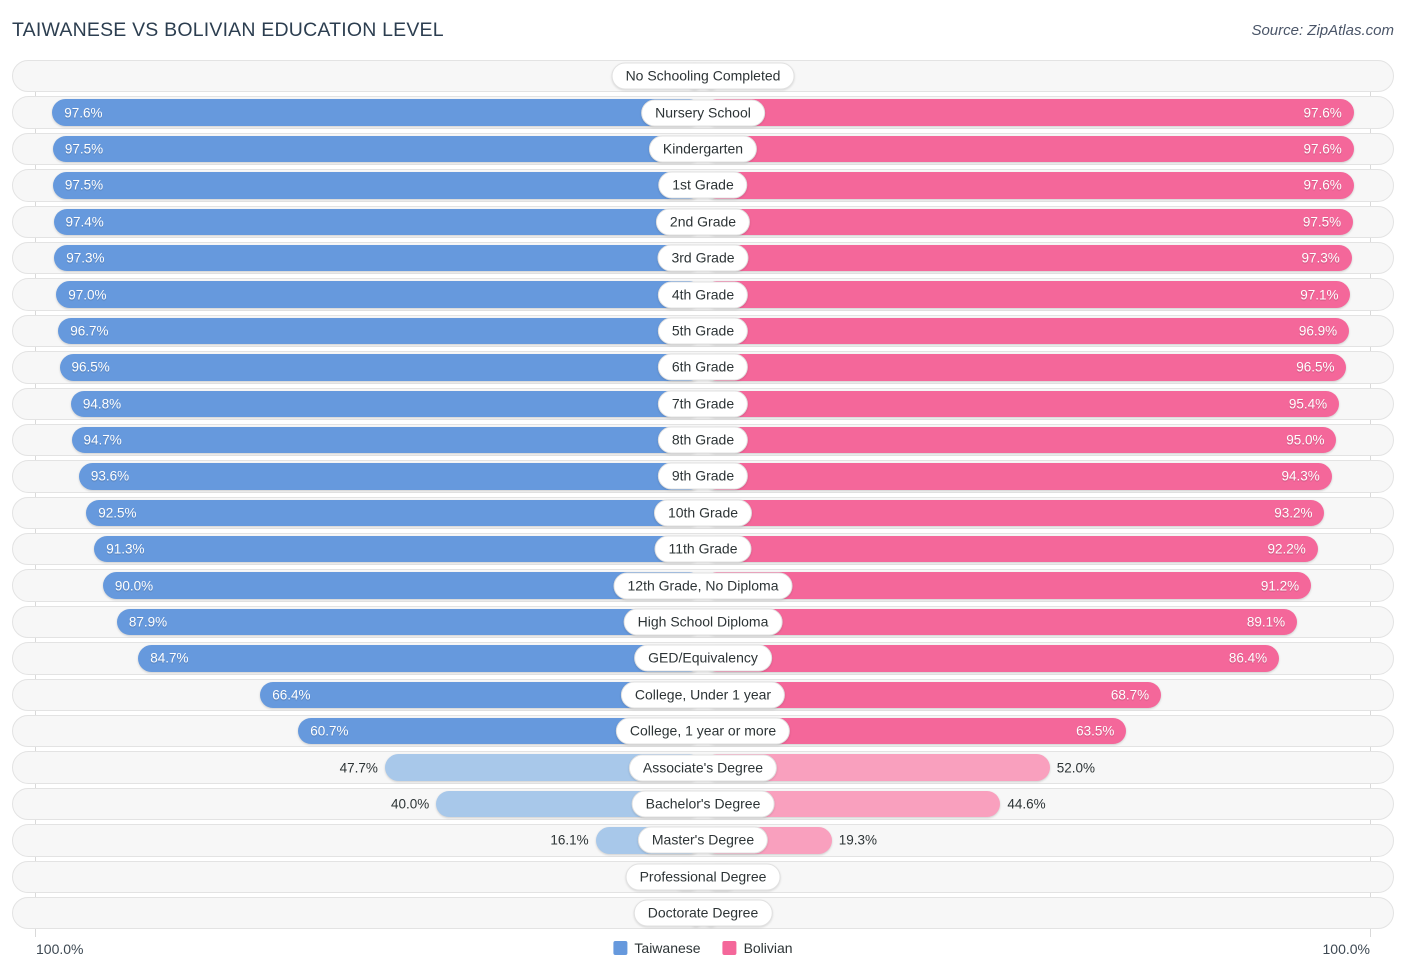  Describe the element at coordinates (1280, 586) in the screenshot. I see `bar-value-bolivian: 91.2%` at that location.